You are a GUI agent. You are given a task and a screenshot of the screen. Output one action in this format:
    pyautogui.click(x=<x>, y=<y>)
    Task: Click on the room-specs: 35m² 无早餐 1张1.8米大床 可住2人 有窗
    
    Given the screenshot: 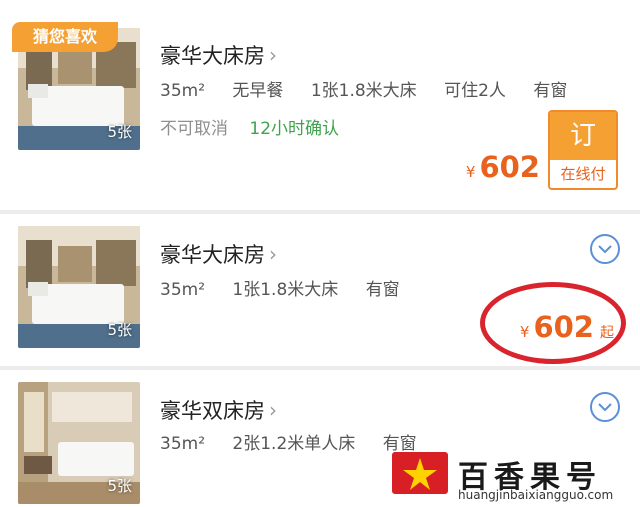 What is the action you would take?
    pyautogui.click(x=374, y=88)
    